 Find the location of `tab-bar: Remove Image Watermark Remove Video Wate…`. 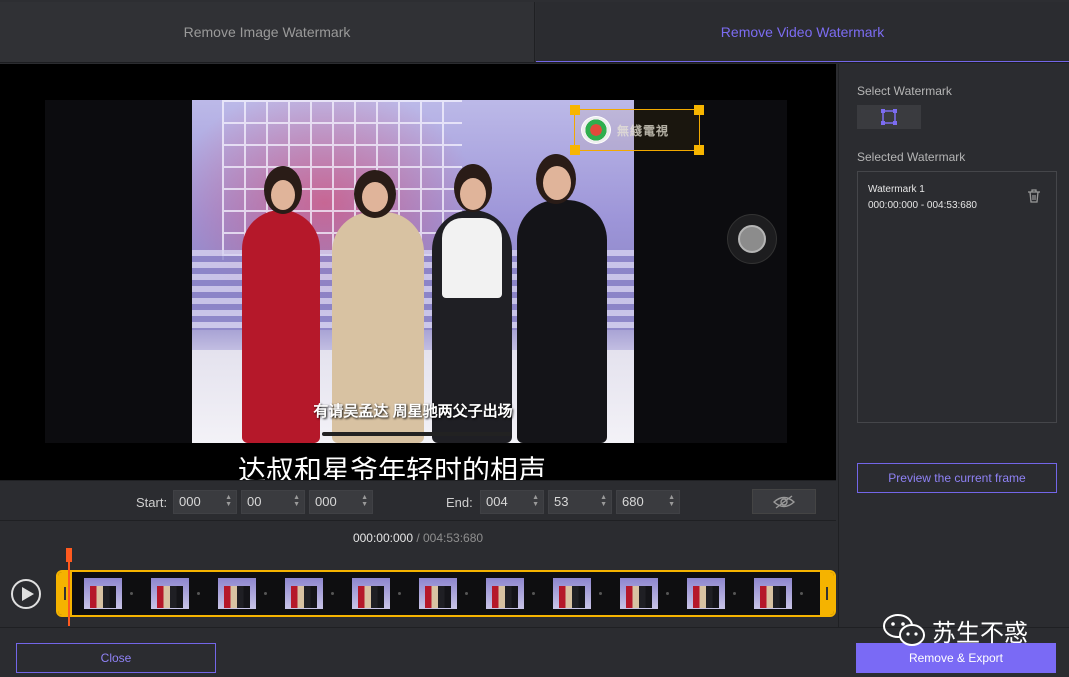

tab-bar: Remove Image Watermark Remove Video Wate… is located at coordinates (534, 31).